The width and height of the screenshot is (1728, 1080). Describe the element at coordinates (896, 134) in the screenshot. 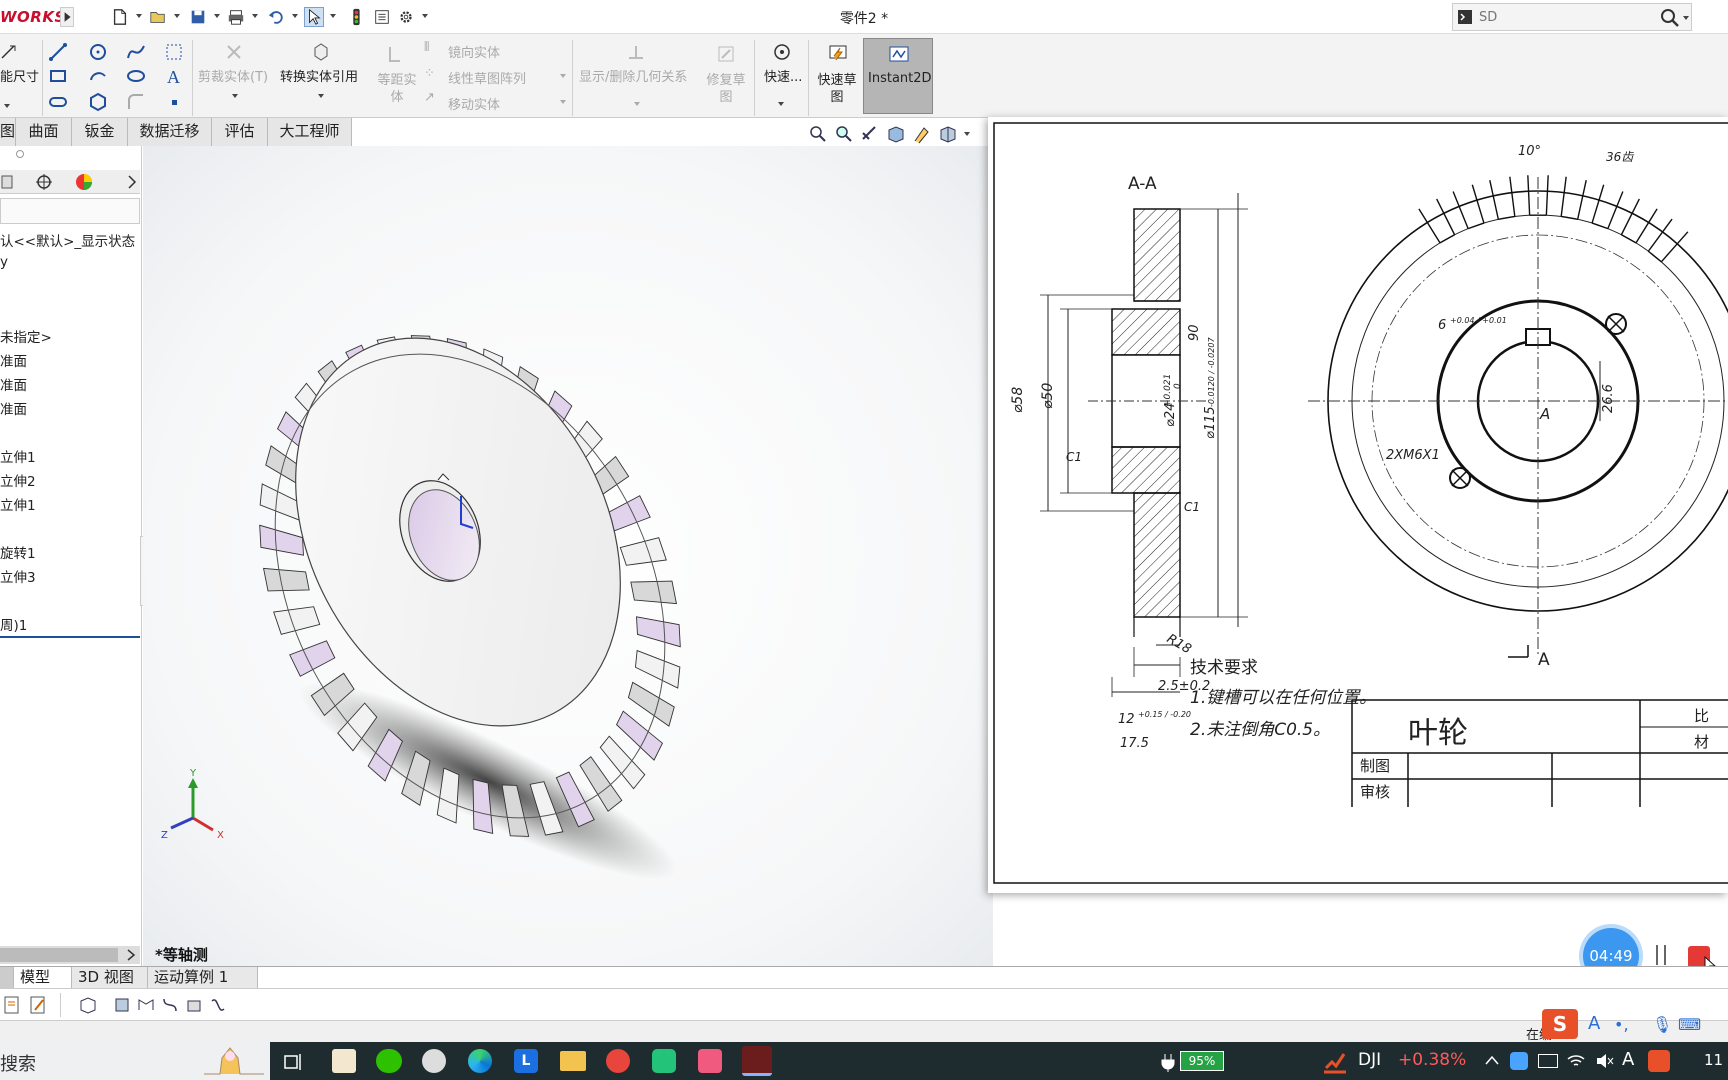

I see `section-view-icon` at that location.